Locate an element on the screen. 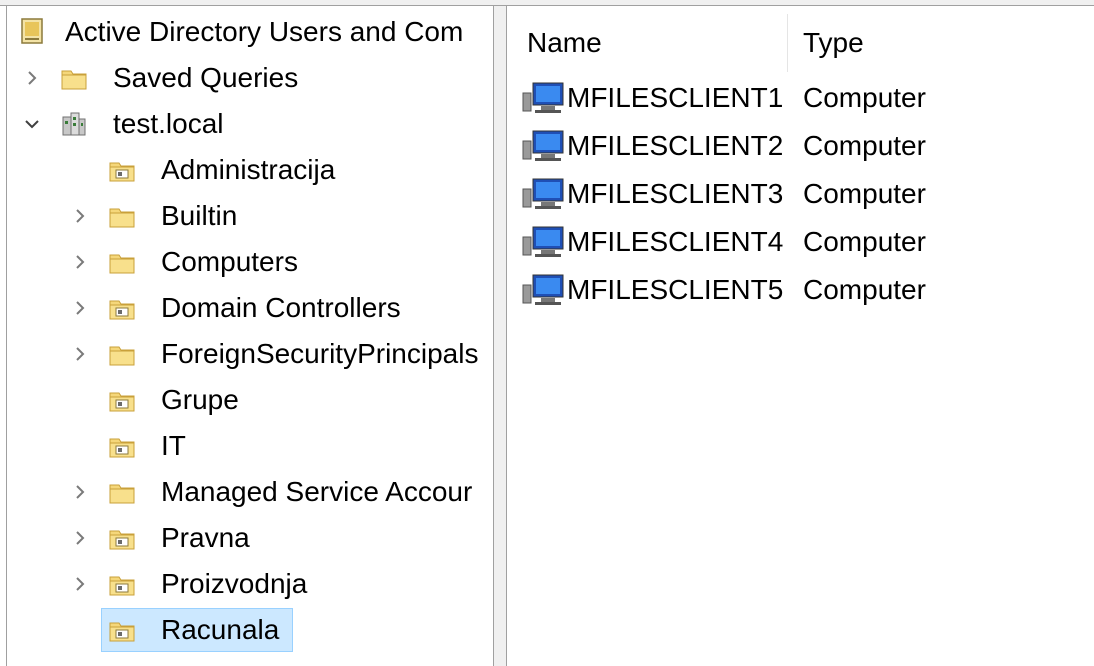 This screenshot has height=666, width=1094. column-header-name: Name is located at coordinates (564, 43).